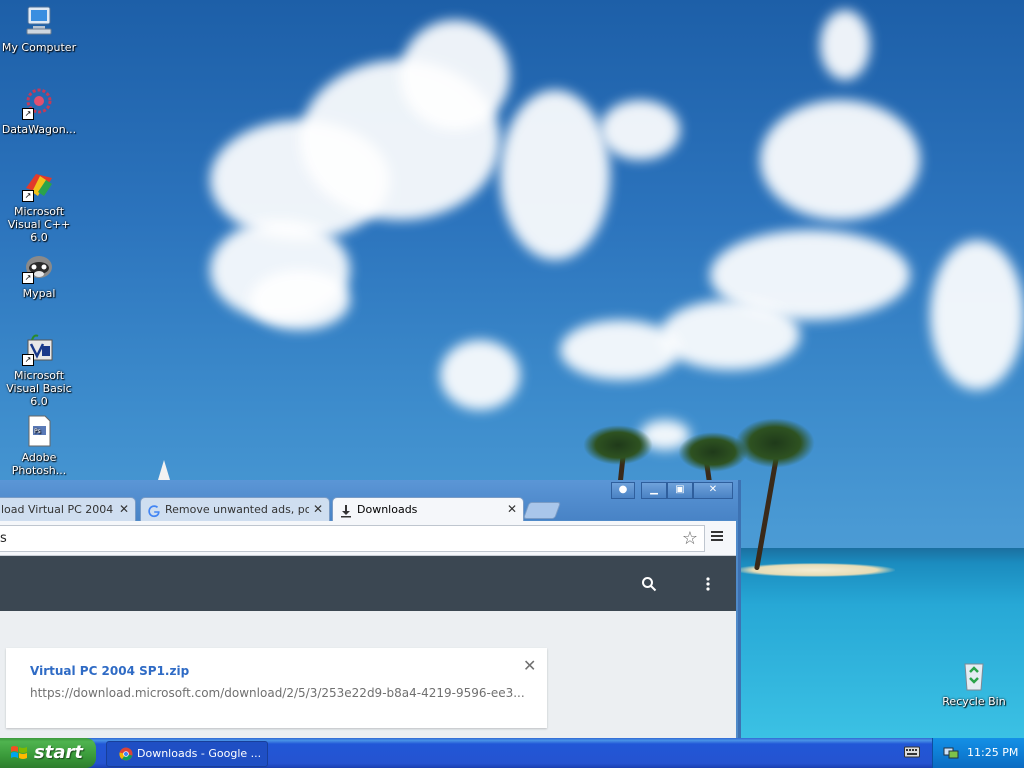 The image size is (1024, 768). Describe the element at coordinates (39, 349) in the screenshot. I see `visual-basic-icon: ↗` at that location.